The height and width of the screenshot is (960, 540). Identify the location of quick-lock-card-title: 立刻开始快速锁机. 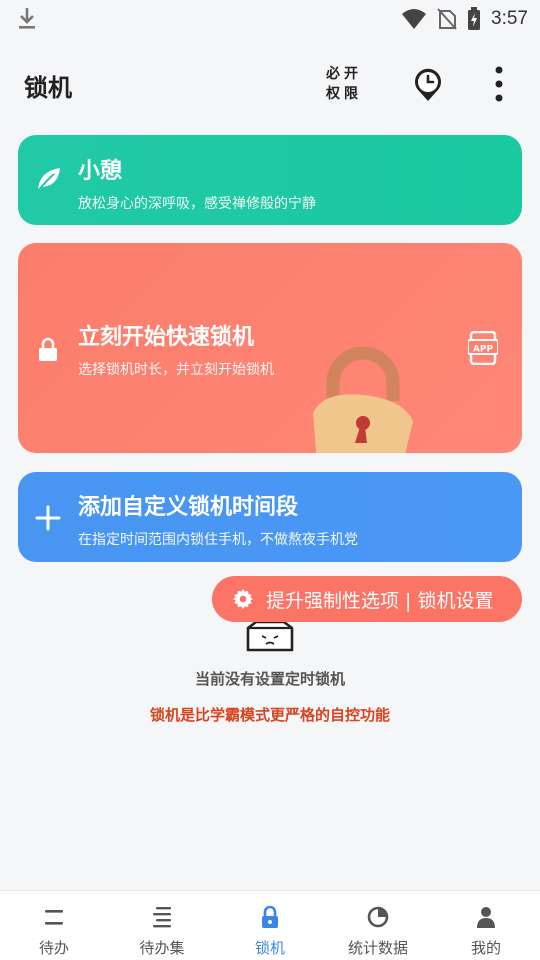
(166, 337).